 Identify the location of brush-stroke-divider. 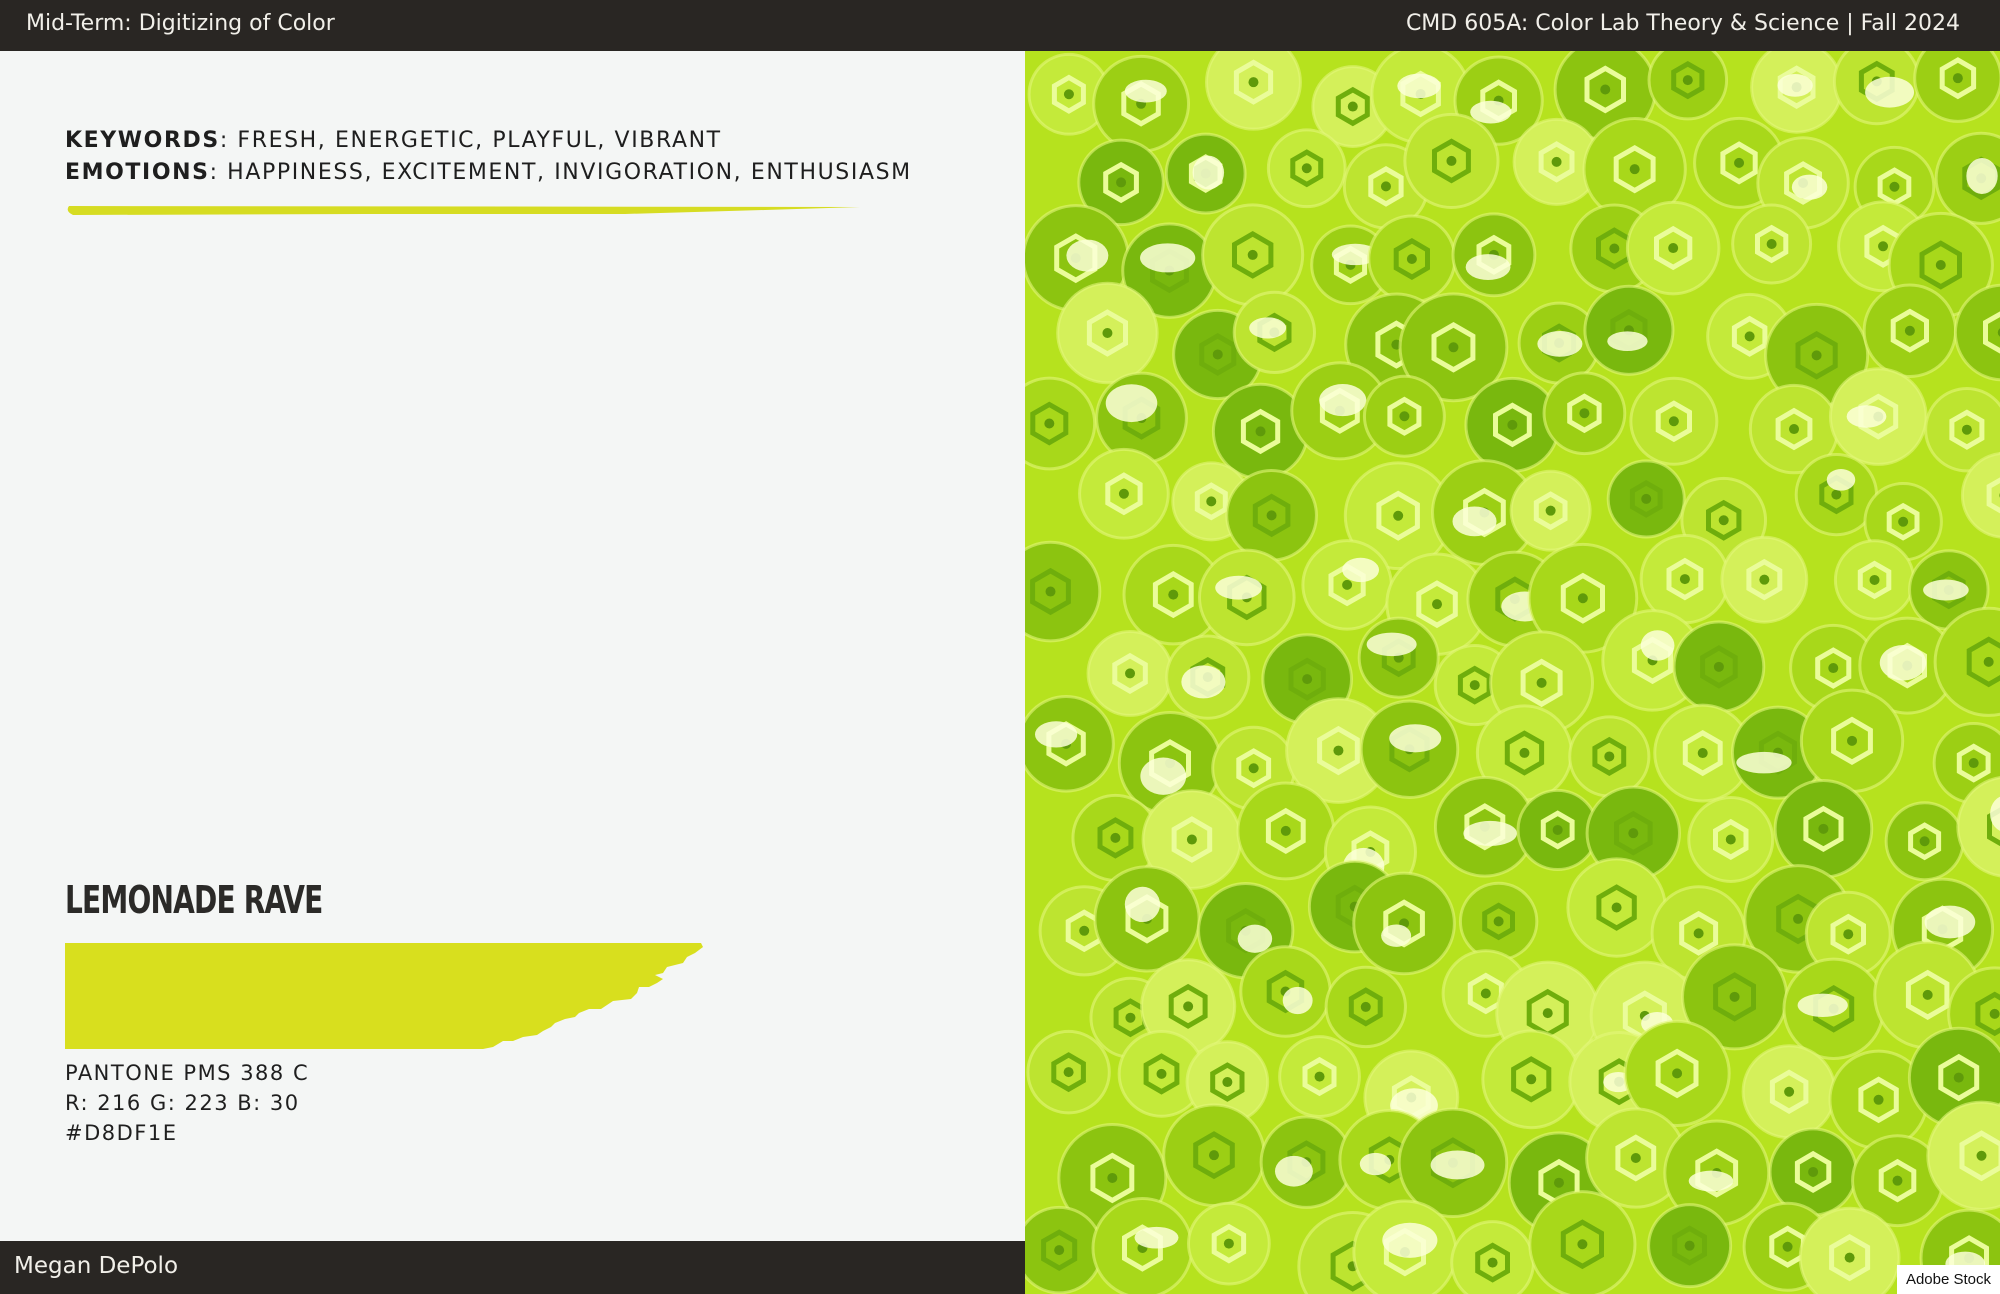
(463, 210).